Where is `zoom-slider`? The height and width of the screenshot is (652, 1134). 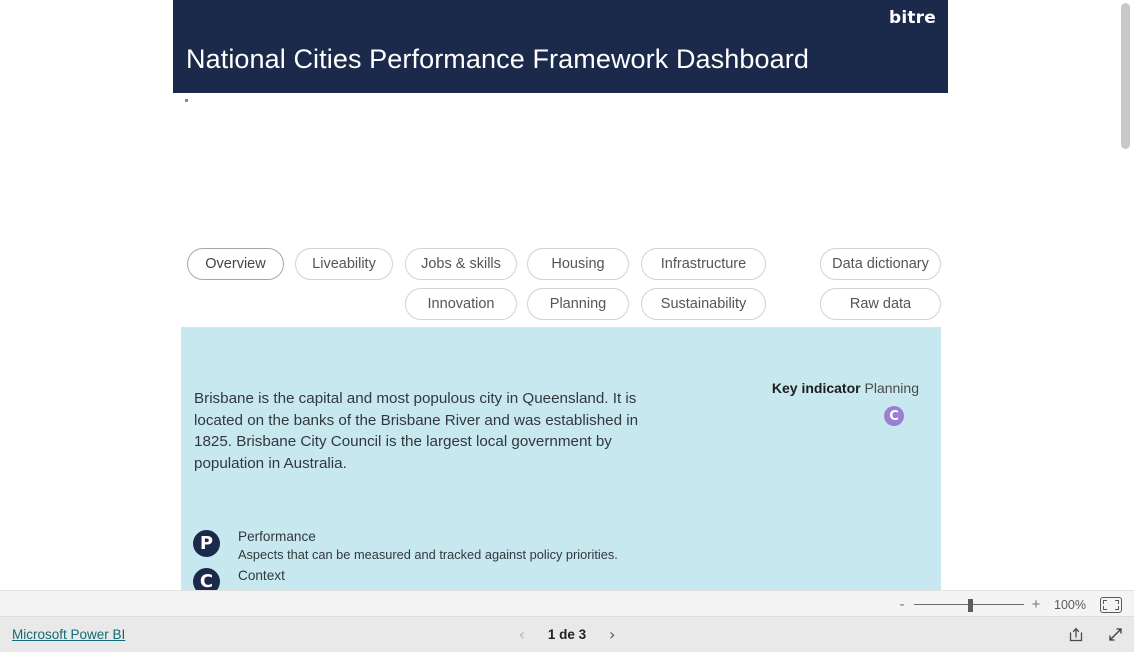
zoom-slider is located at coordinates (969, 605).